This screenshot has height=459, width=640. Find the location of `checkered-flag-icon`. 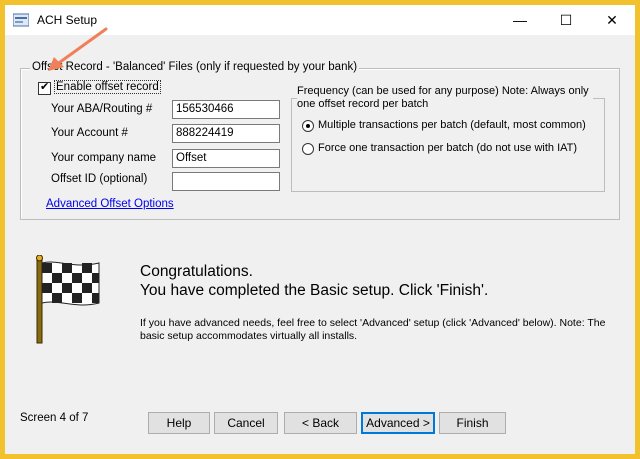

checkered-flag-icon is located at coordinates (68, 299).